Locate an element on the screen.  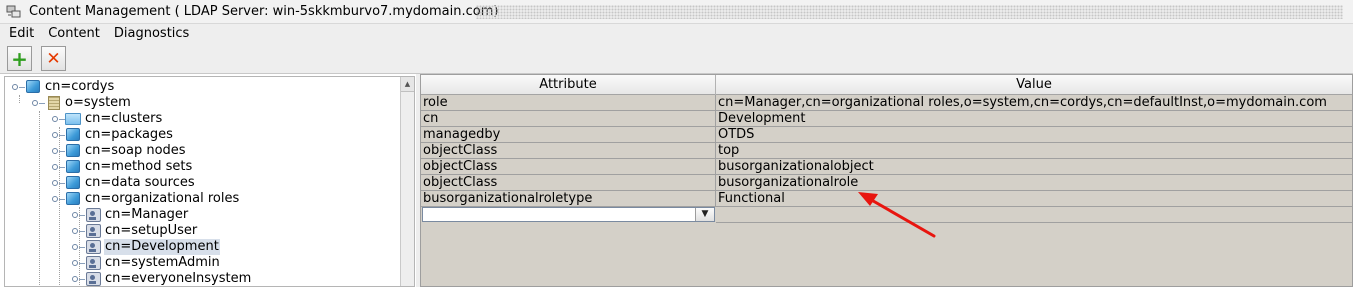
value-cell: busorganizationalrole is located at coordinates (1034, 183).